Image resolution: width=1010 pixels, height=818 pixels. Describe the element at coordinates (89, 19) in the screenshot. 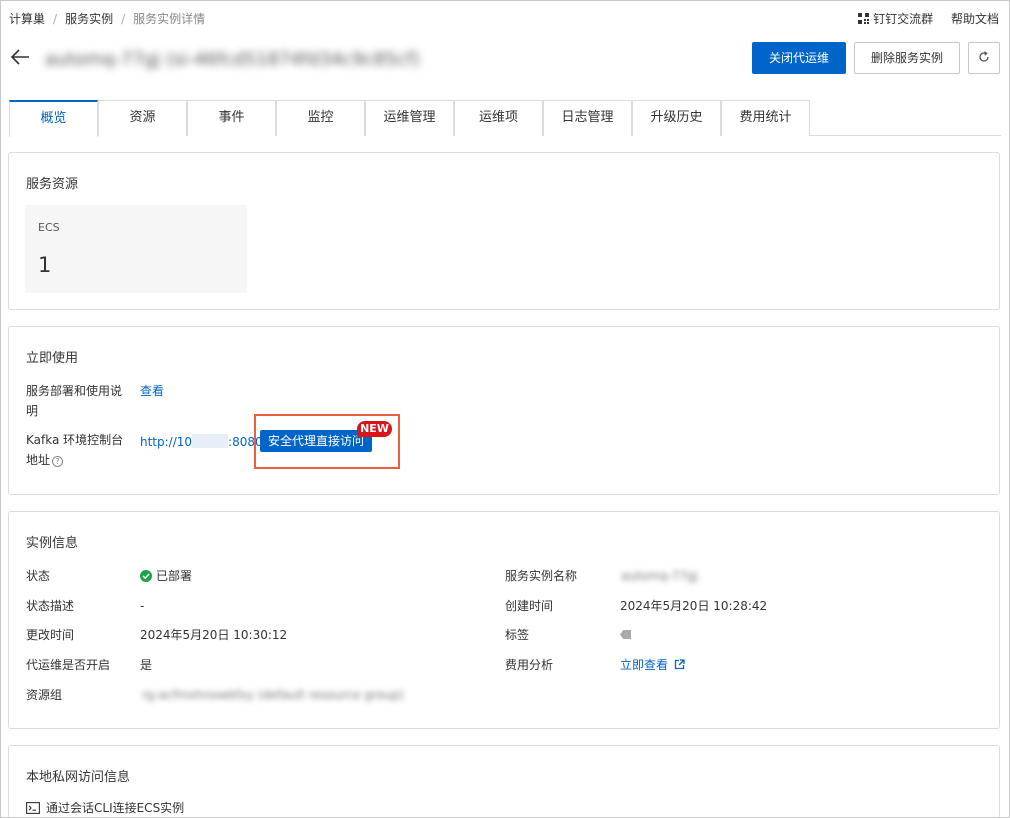

I see `breadcrumb-item-service-instances: 服务实例` at that location.